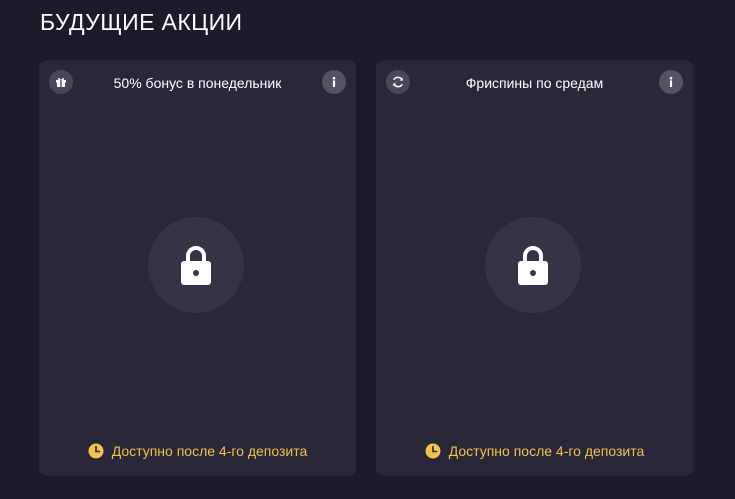  What do you see at coordinates (141, 22) in the screenshot?
I see `section-title: БУДУЩИЕ АКЦИИ` at bounding box center [141, 22].